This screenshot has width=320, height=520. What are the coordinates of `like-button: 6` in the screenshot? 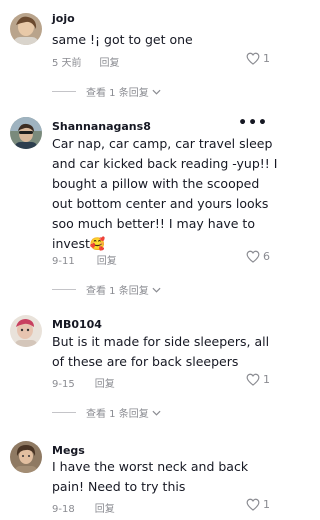 It's located at (258, 256).